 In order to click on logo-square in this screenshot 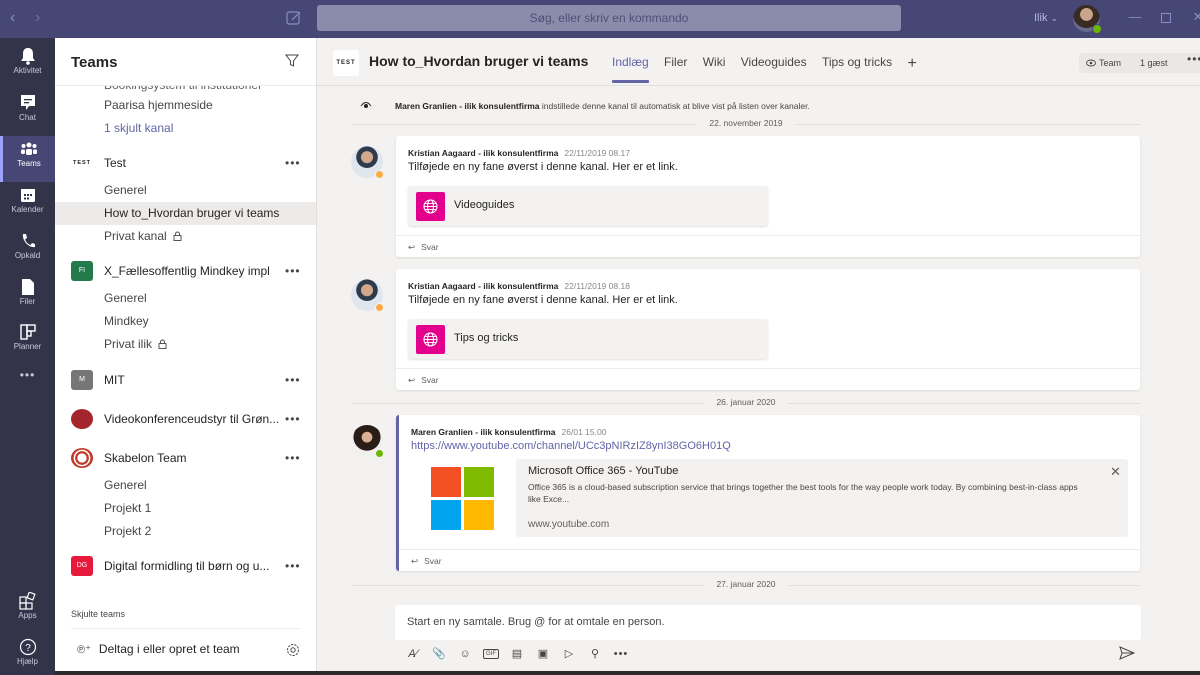, I will do `click(479, 515)`.